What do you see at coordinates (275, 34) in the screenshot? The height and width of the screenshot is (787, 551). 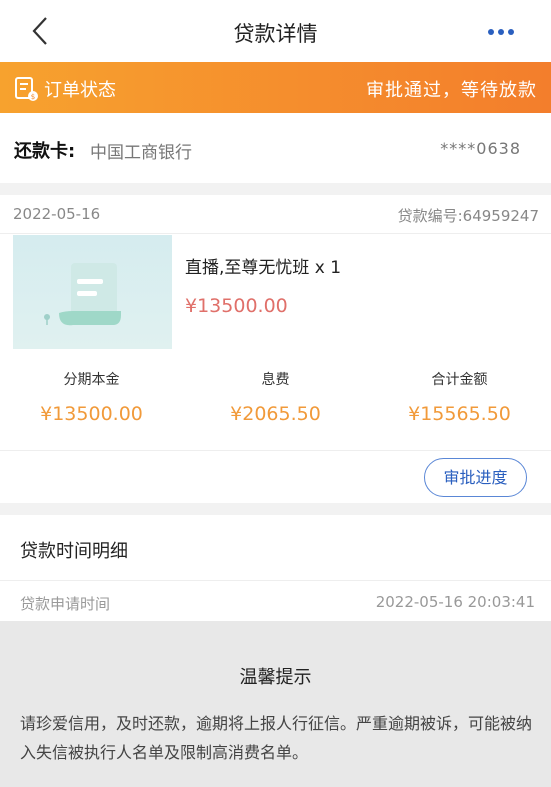 I see `page-title: 贷款详情` at bounding box center [275, 34].